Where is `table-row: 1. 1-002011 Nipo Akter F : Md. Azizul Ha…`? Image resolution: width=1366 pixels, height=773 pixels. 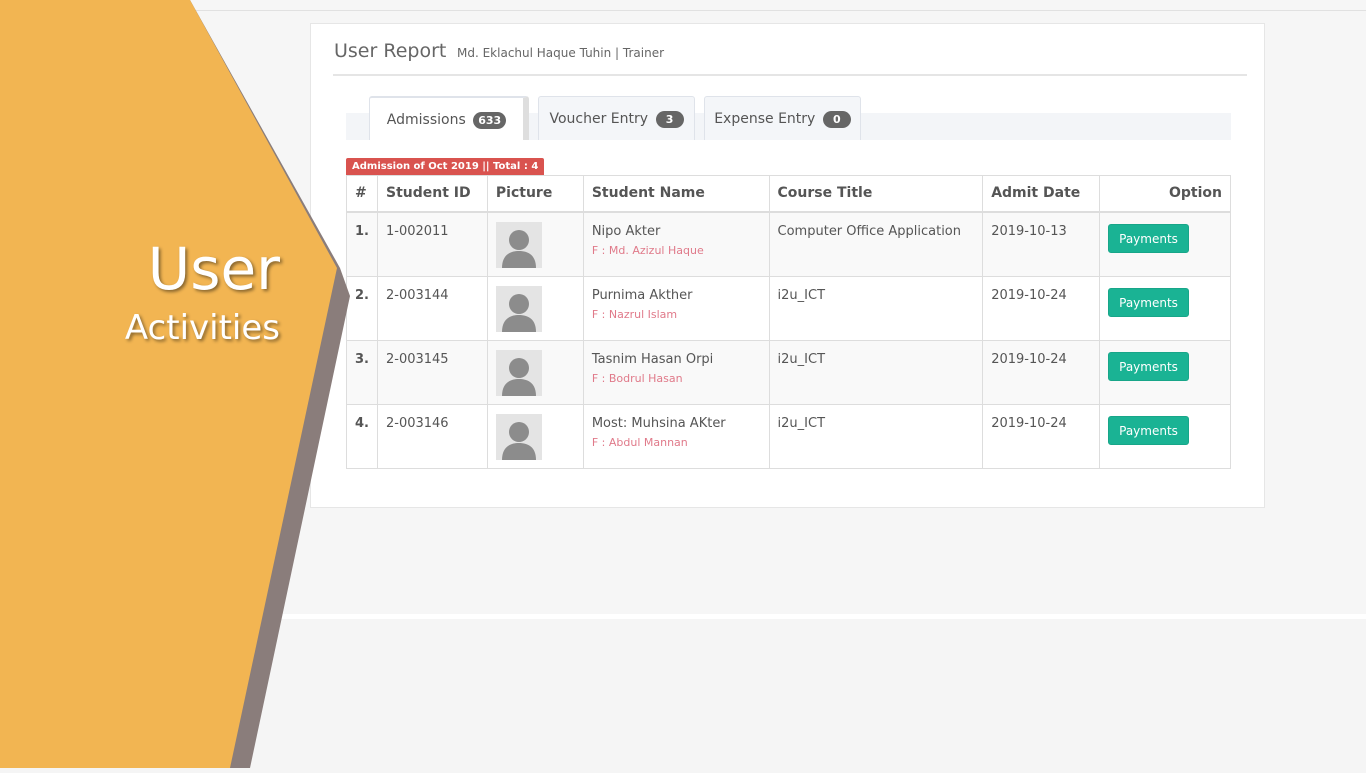 table-row: 1. 1-002011 Nipo Akter F : Md. Azizul Ha… is located at coordinates (788, 244).